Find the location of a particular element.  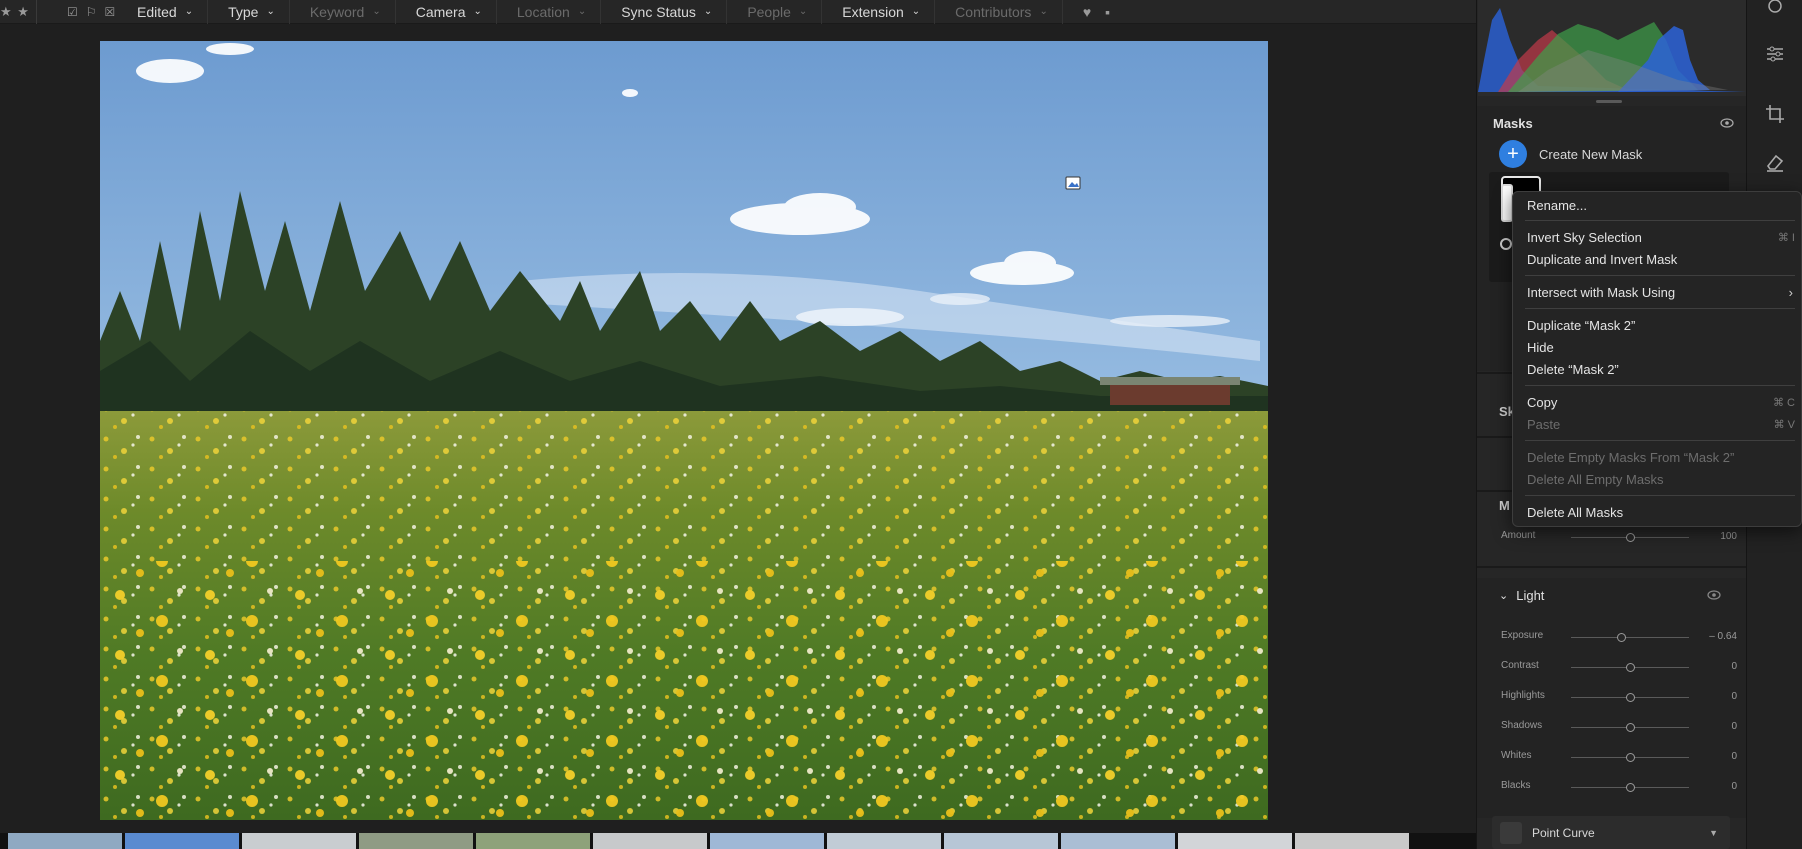

whites-slider: Whites 0 is located at coordinates (1619, 759).